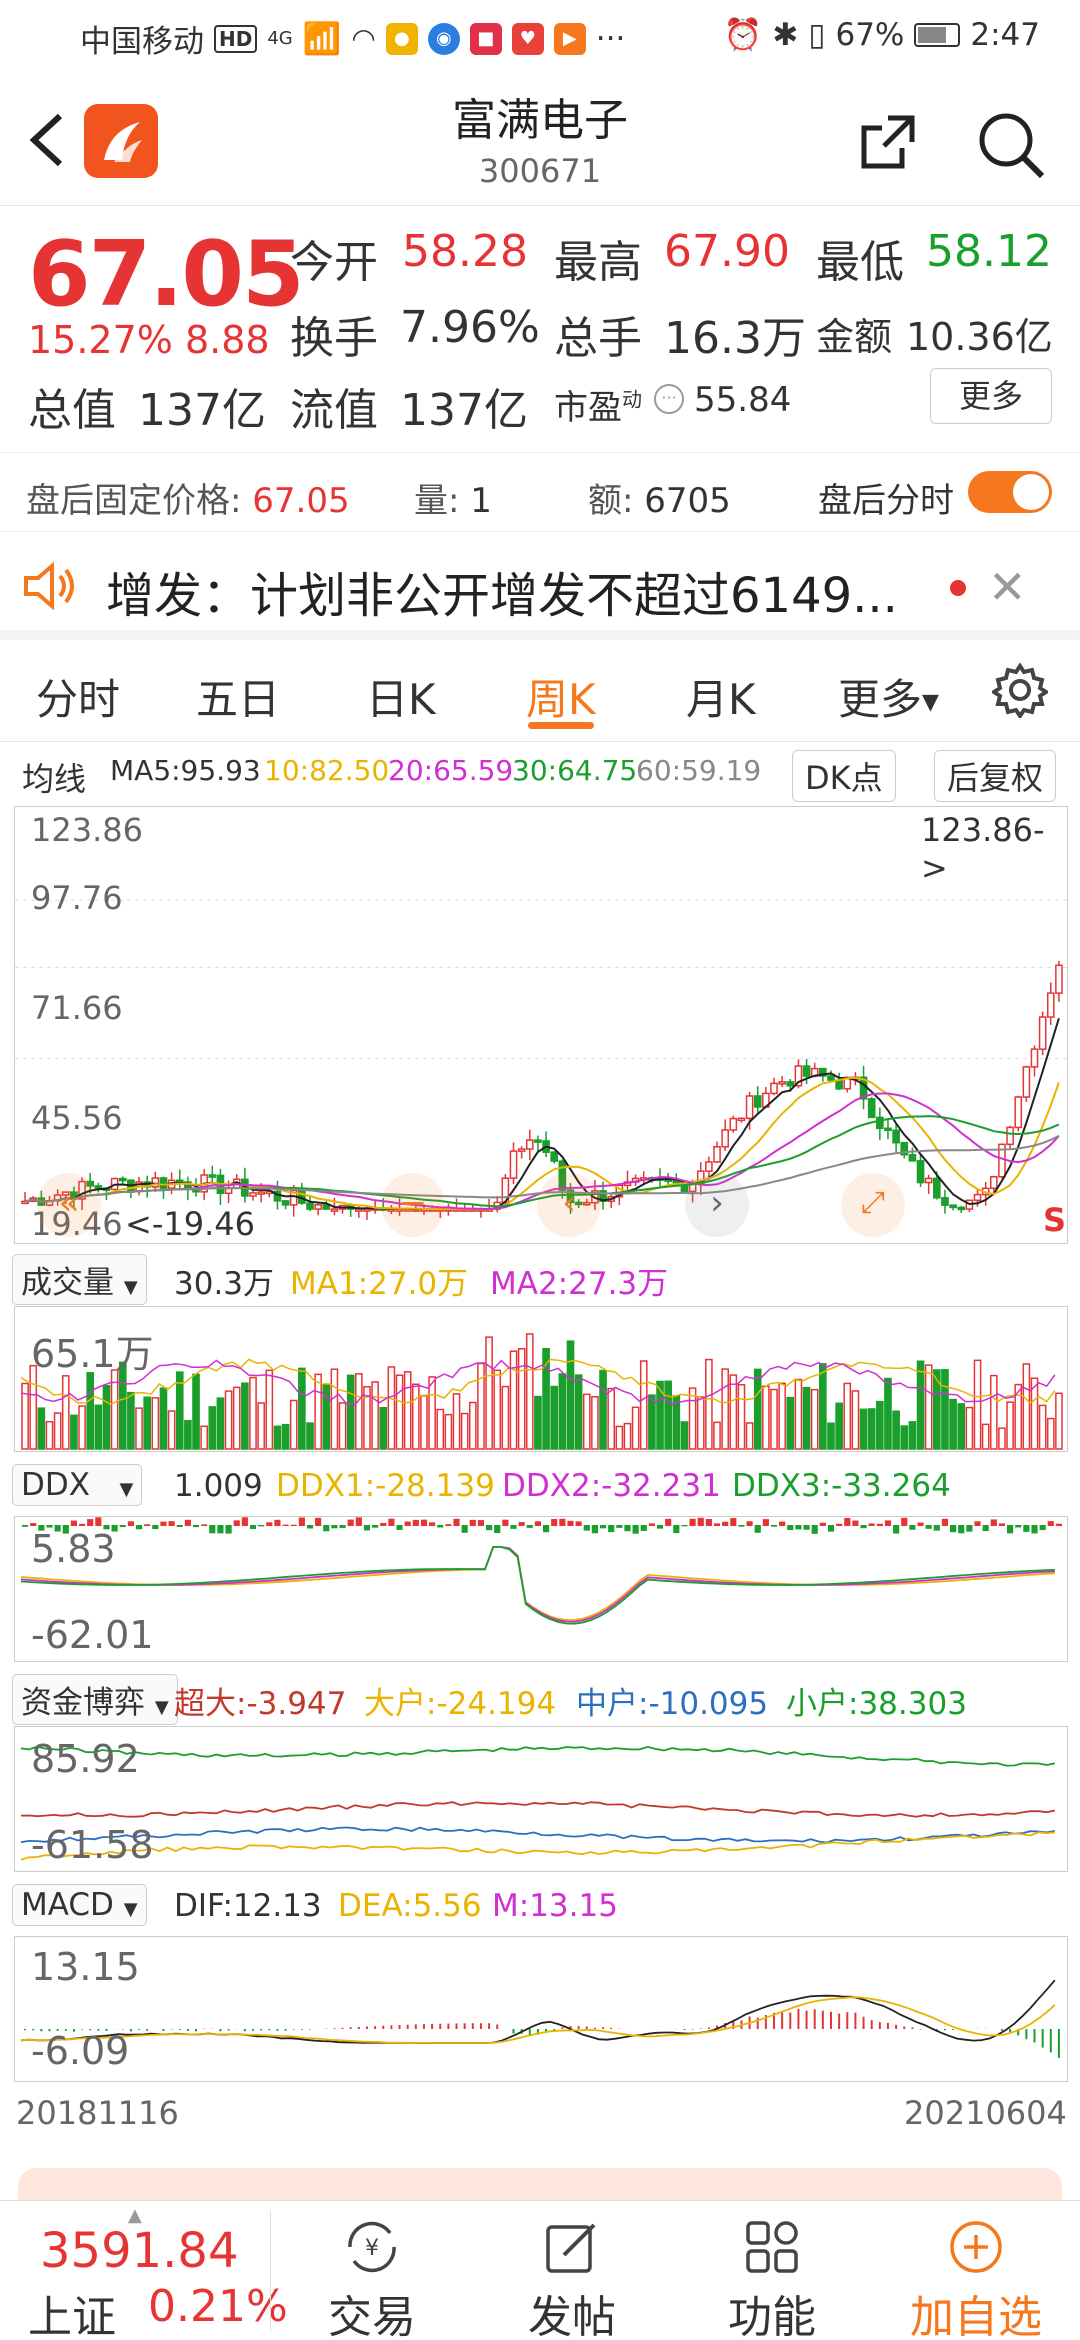 The width and height of the screenshot is (1080, 2340). Describe the element at coordinates (888, 696) in the screenshot. I see `tab-more: 更多▼` at that location.